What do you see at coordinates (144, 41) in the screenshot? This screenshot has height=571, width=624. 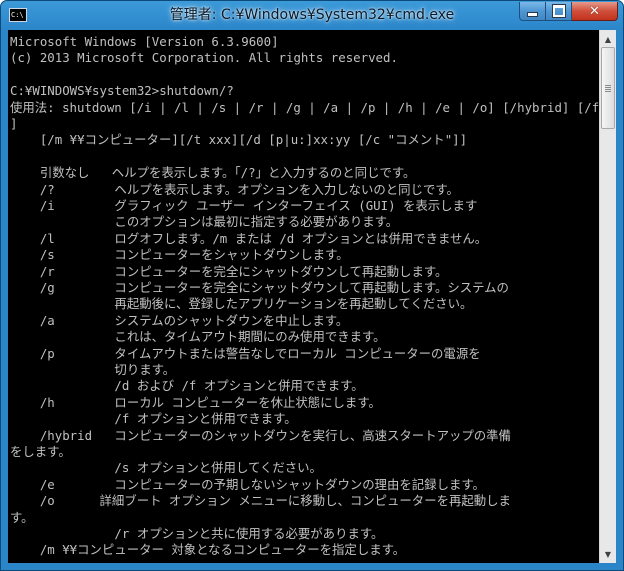 I see `console-line: Microsoft Windows [Version 6.3.9600]` at bounding box center [144, 41].